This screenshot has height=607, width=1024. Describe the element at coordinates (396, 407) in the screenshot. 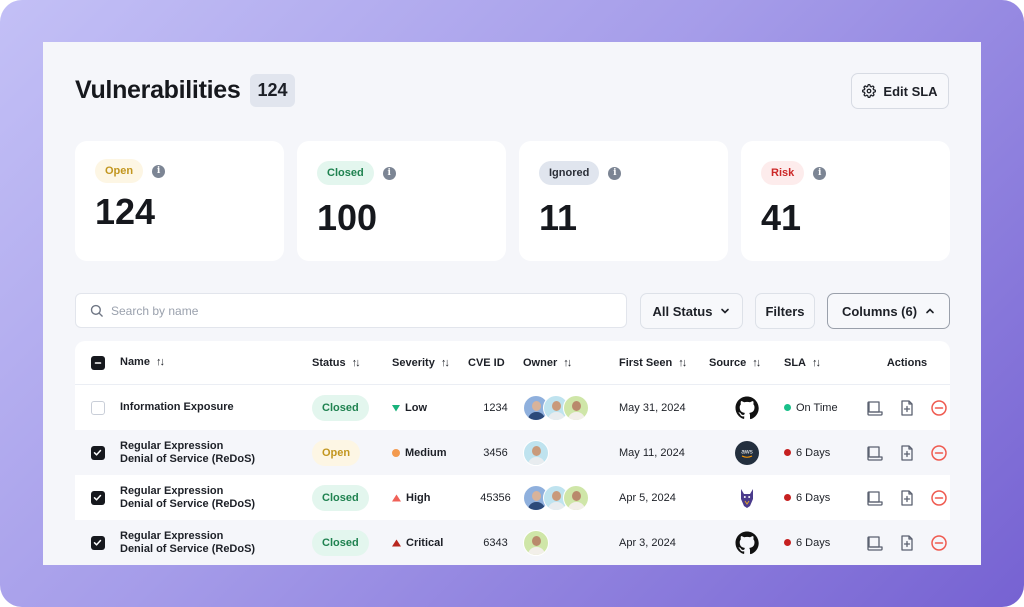

I see `severity-low-icon` at that location.